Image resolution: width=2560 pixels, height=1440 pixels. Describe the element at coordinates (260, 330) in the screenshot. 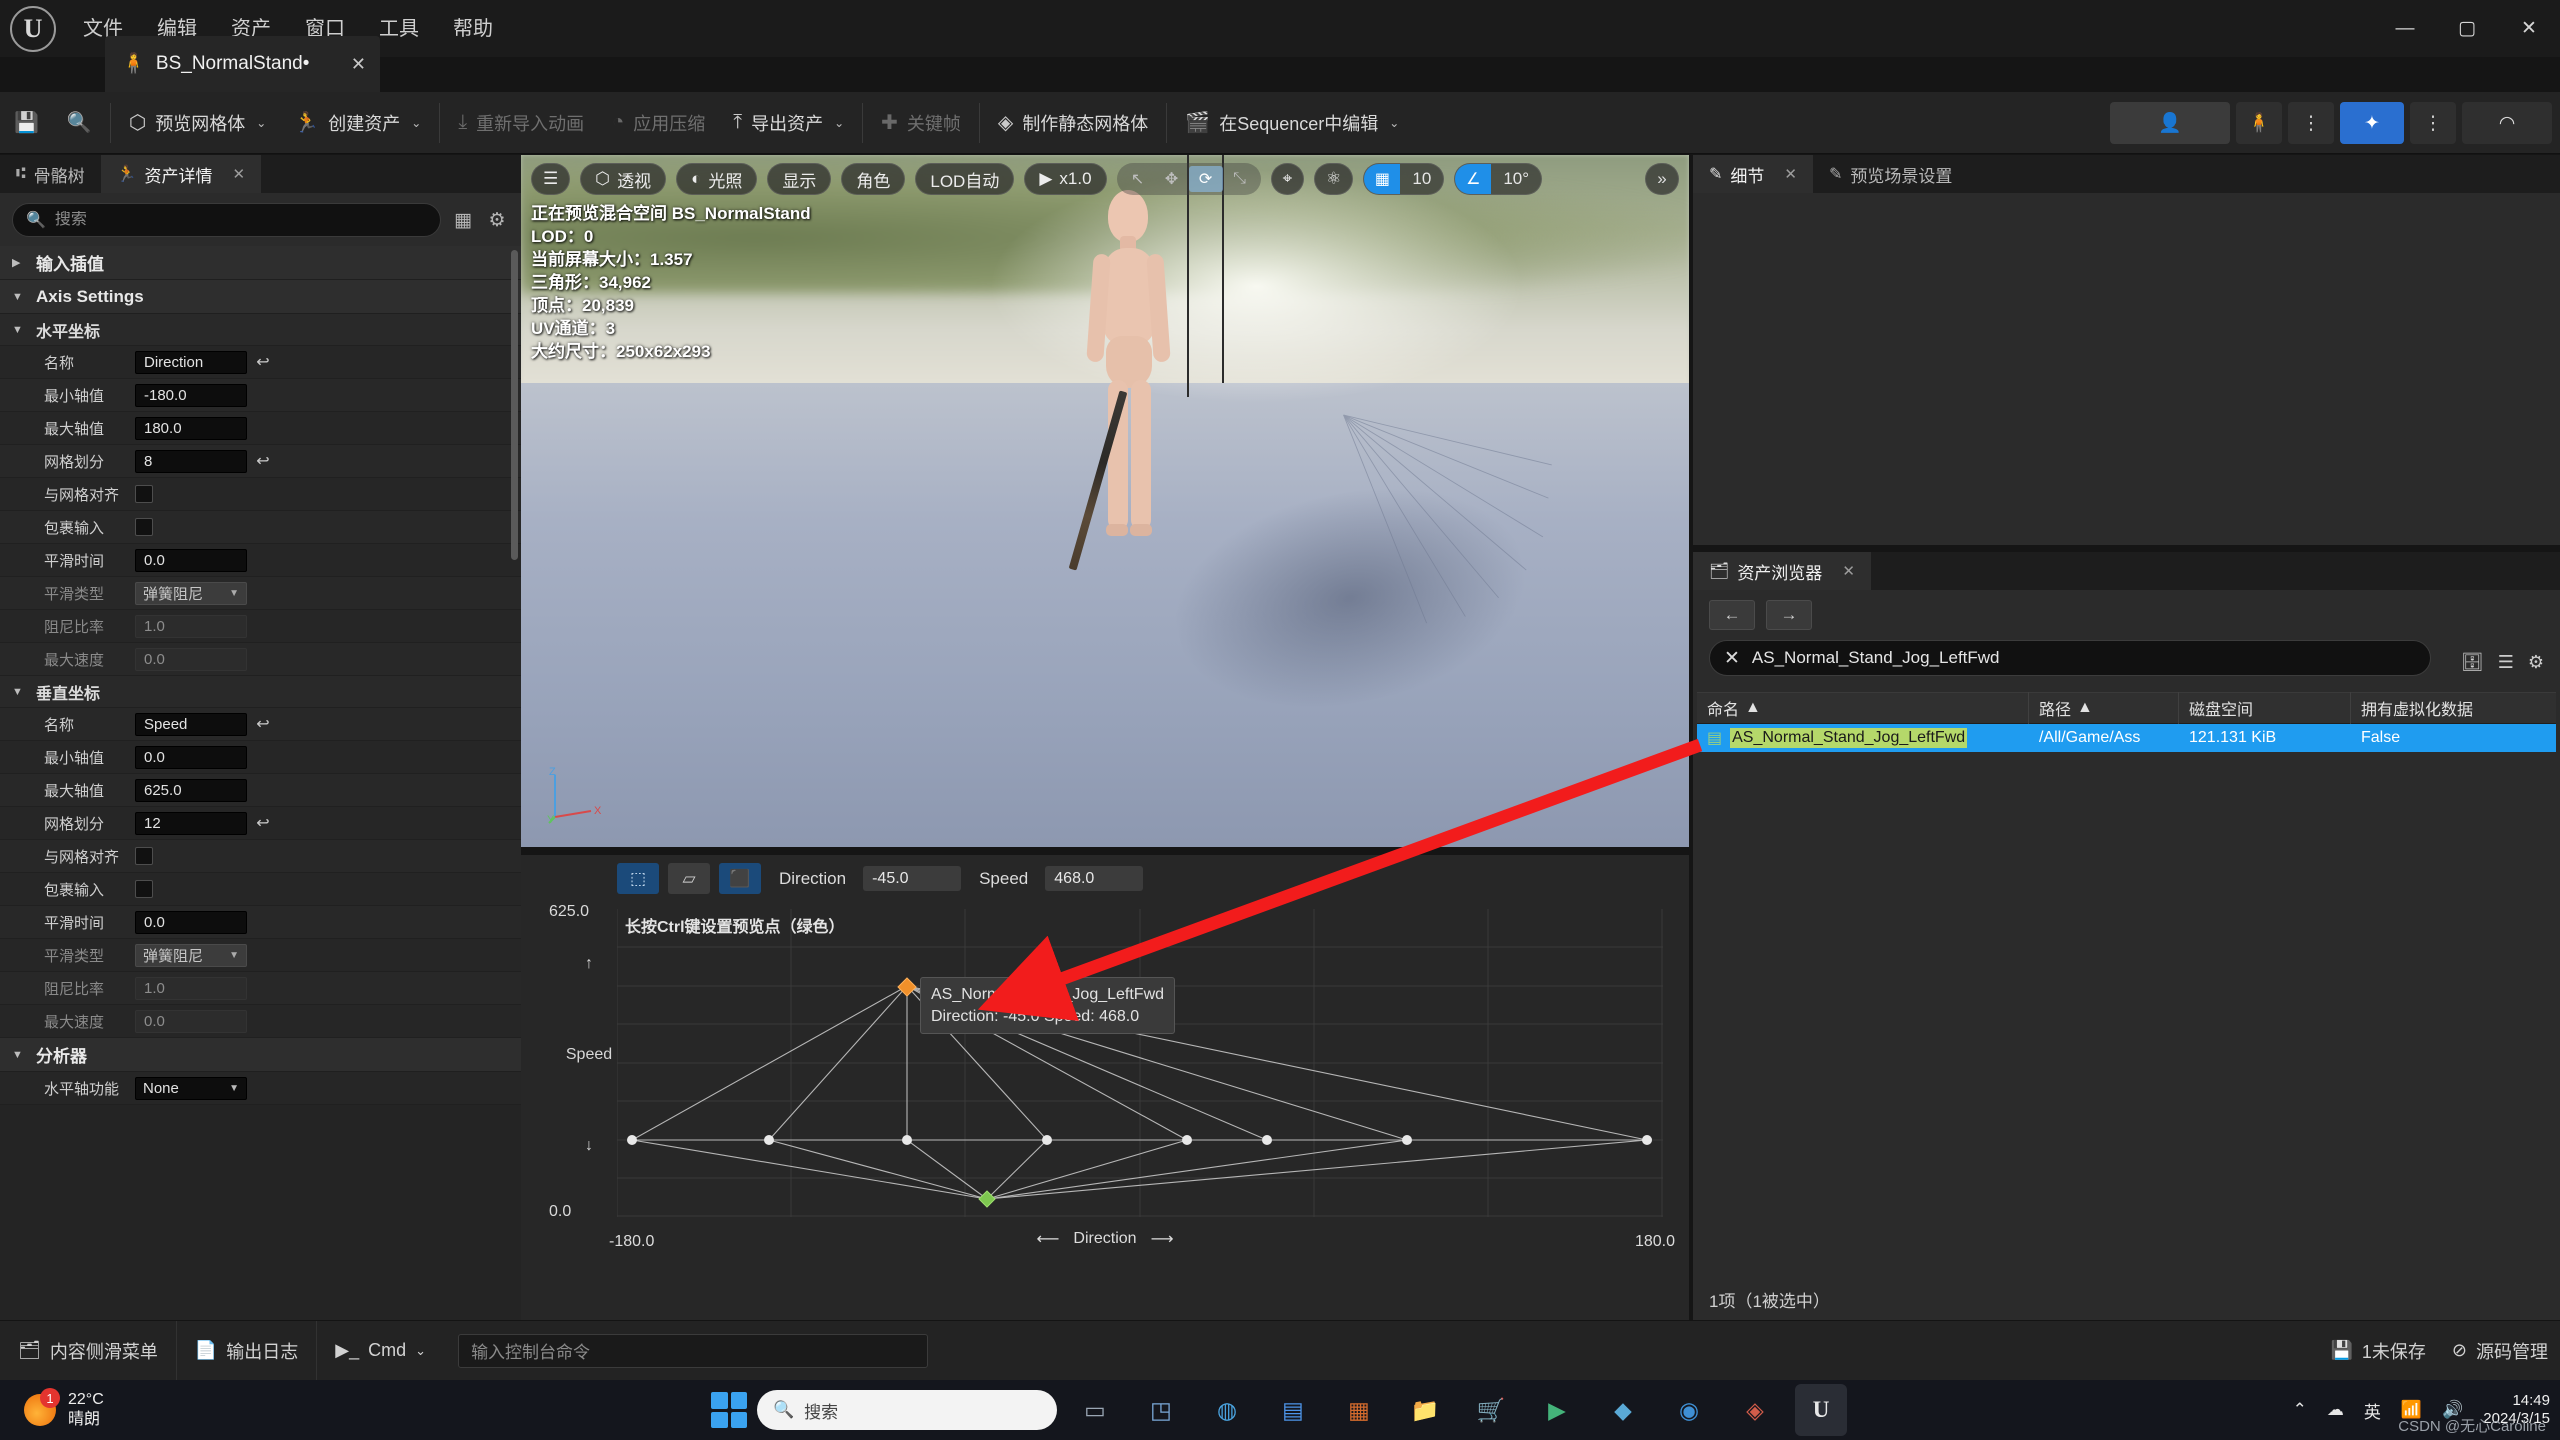

I see `property-subsection-header: ▼ 水平坐标` at that location.